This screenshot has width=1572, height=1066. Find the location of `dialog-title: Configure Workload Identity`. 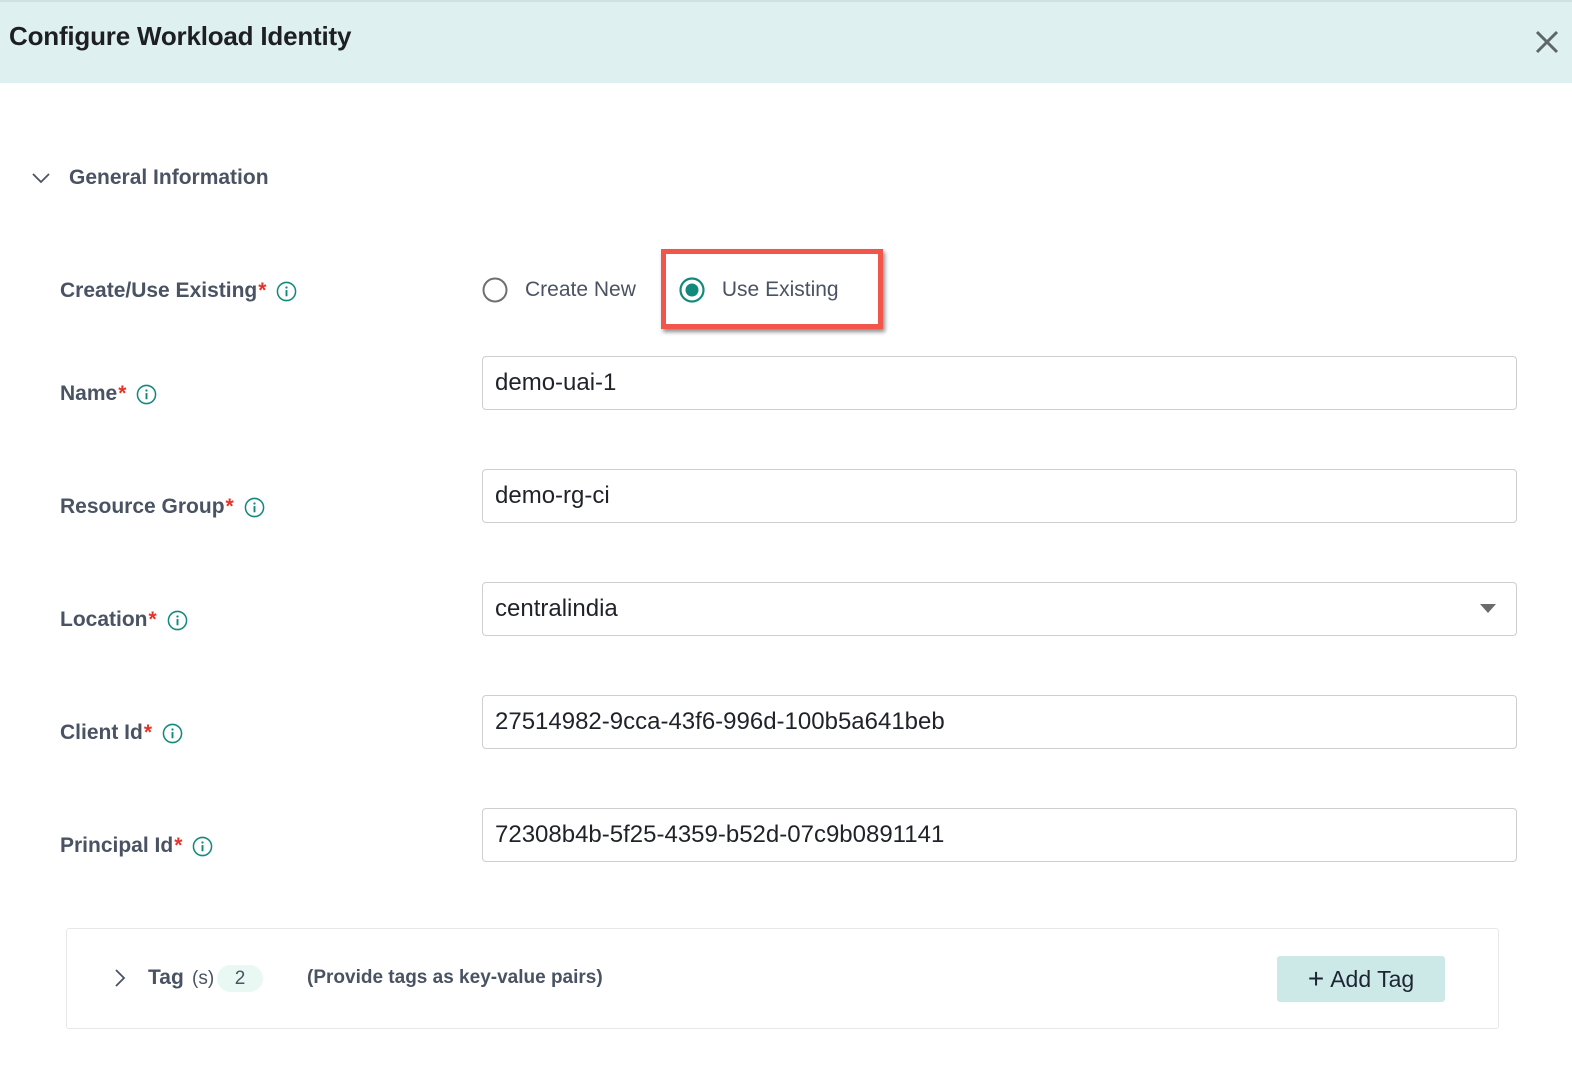

dialog-title: Configure Workload Identity is located at coordinates (180, 36).